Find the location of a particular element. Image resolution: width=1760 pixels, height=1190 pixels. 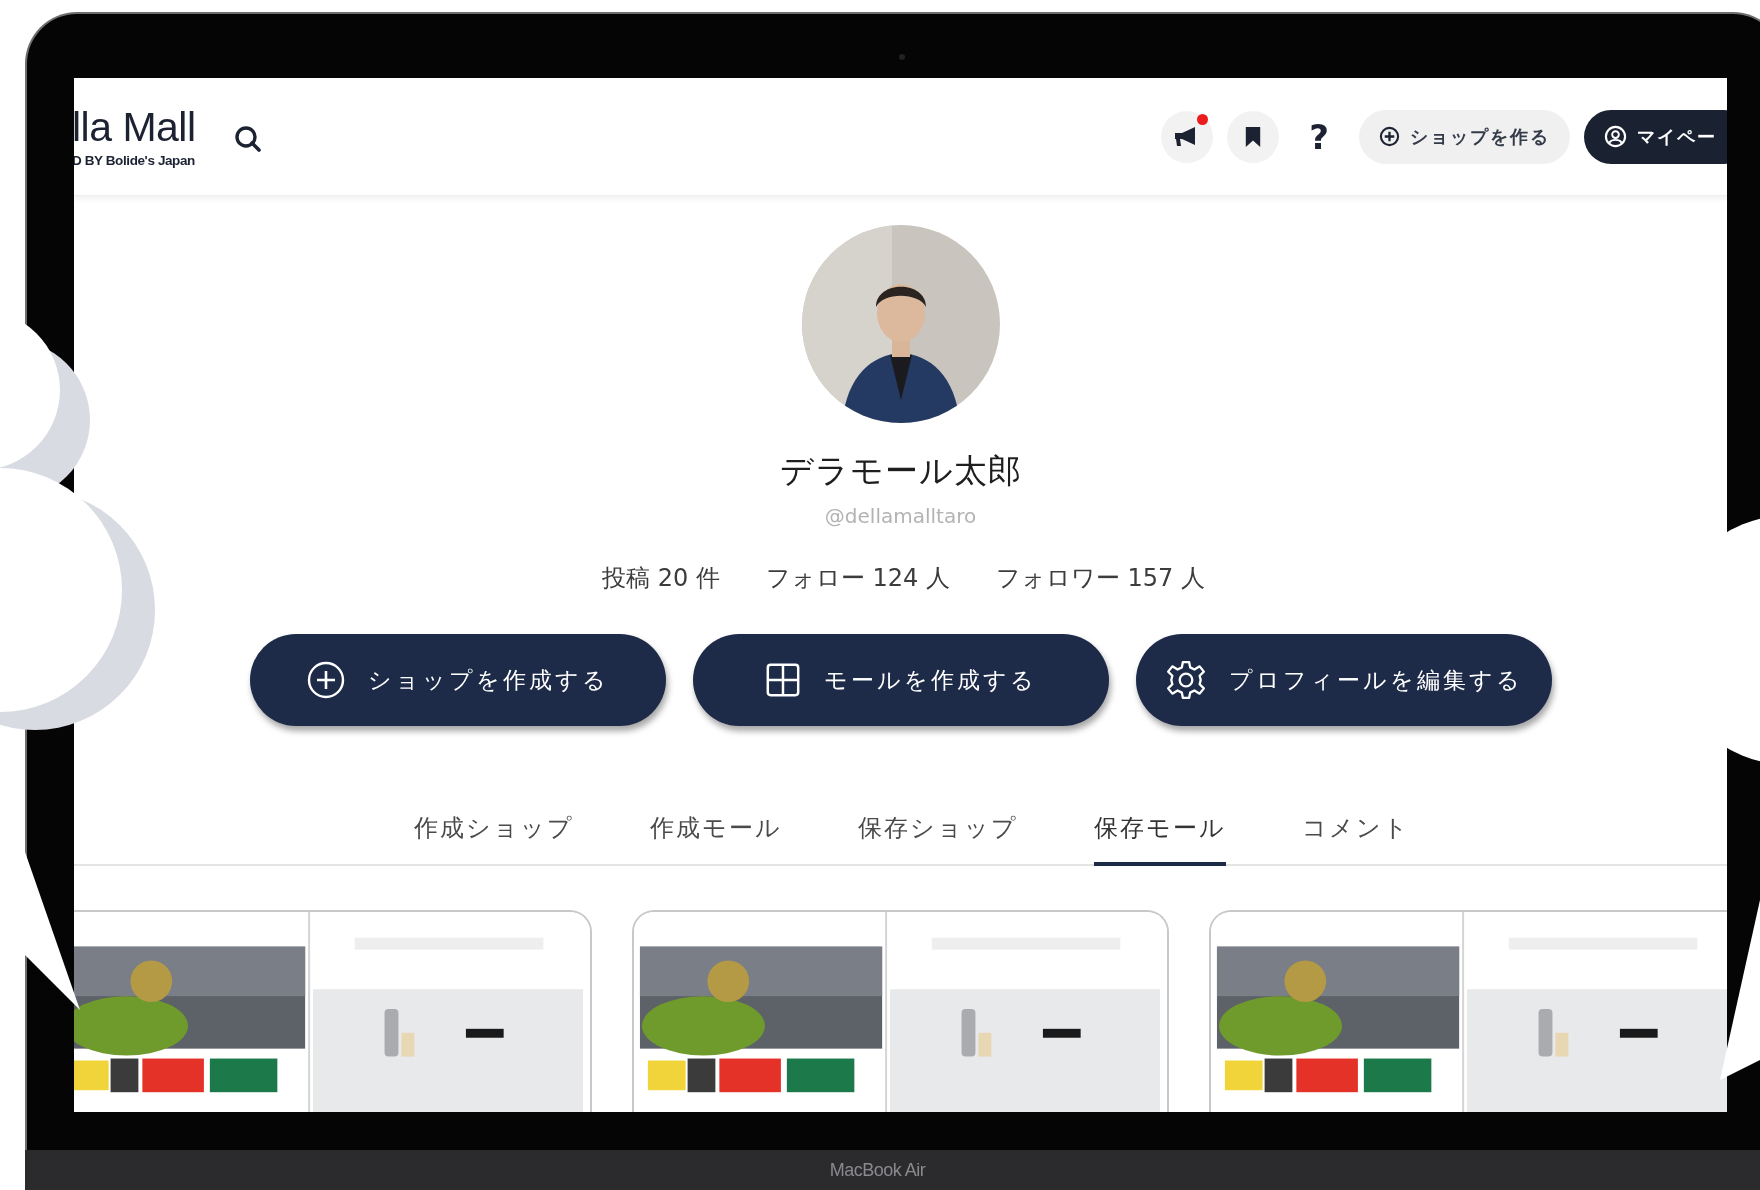

create-shop-button: ショップを作る is located at coordinates (1464, 136).